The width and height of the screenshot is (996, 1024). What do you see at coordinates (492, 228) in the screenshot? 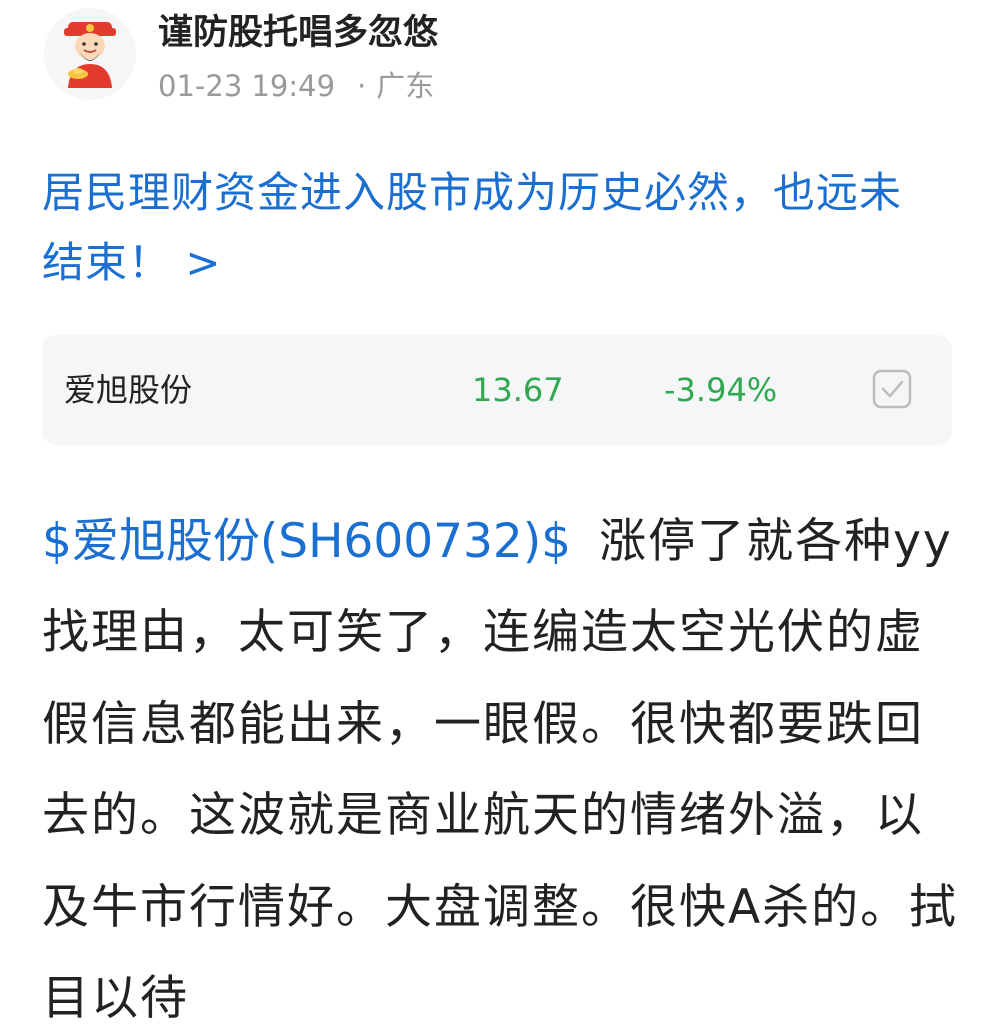
I see `post-title-link: 居民理财资金进入股市成为历史必然，也远未结束！ >` at bounding box center [492, 228].